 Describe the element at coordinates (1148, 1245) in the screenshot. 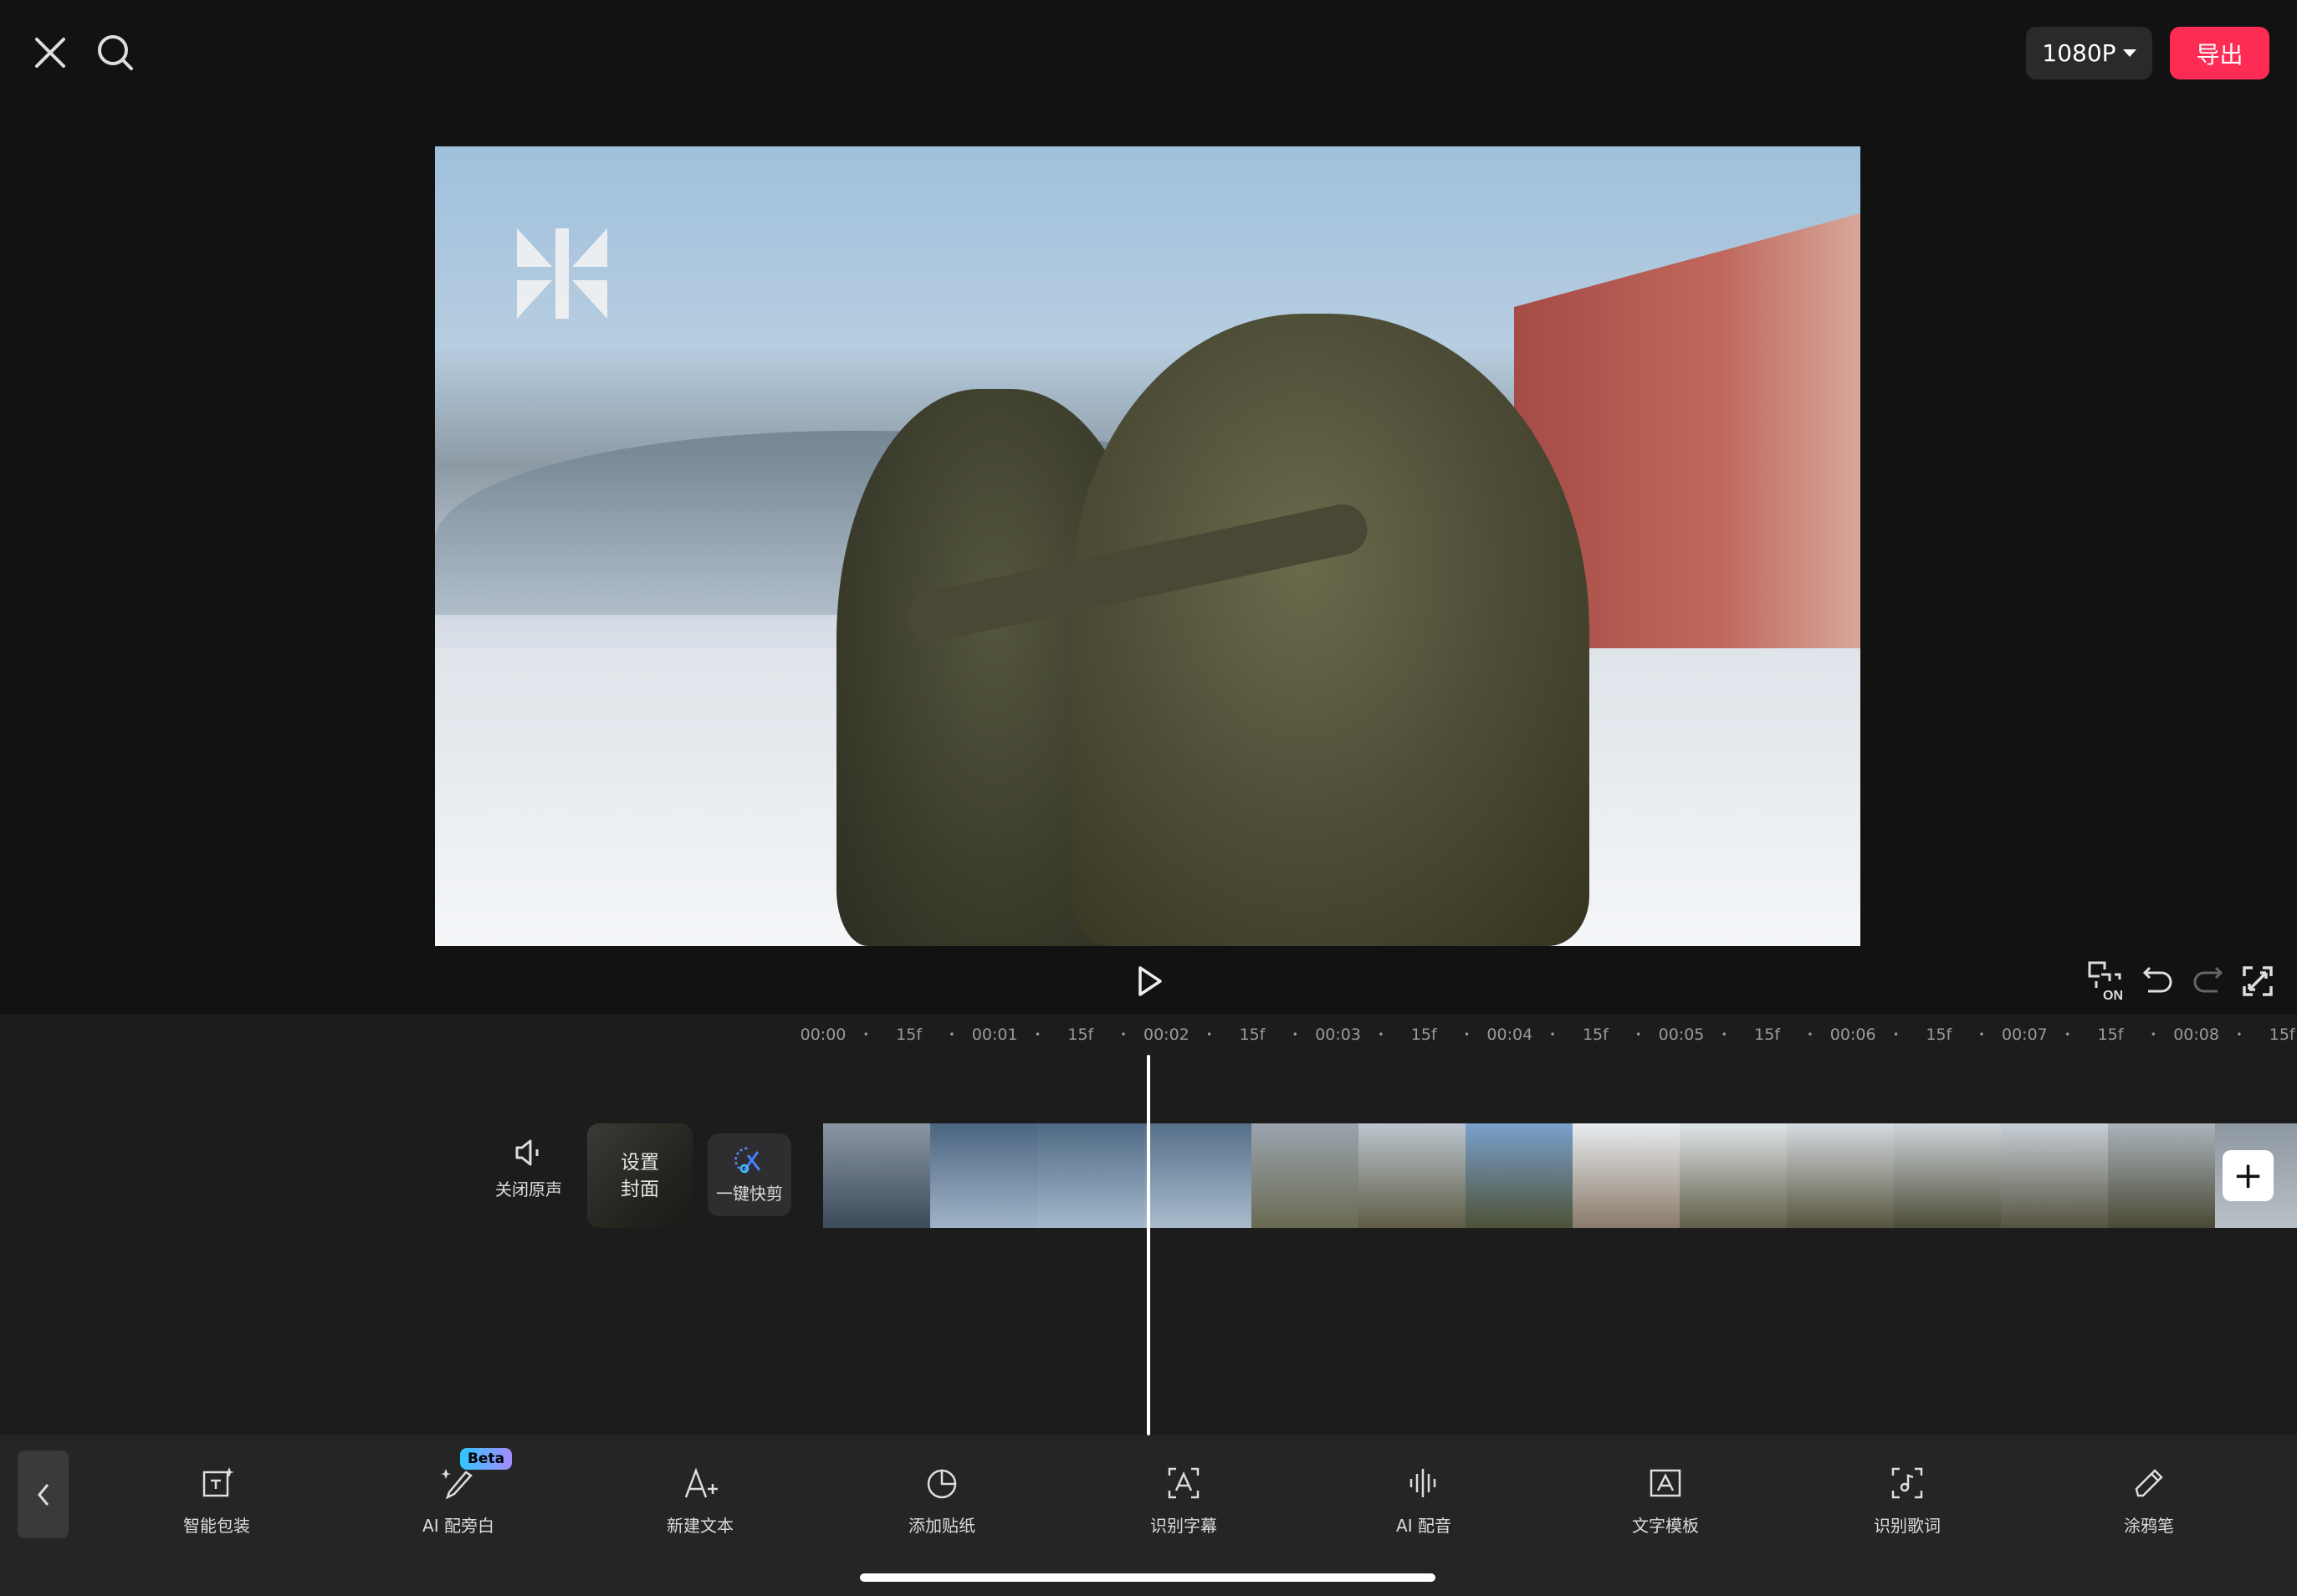

I see `playhead` at that location.